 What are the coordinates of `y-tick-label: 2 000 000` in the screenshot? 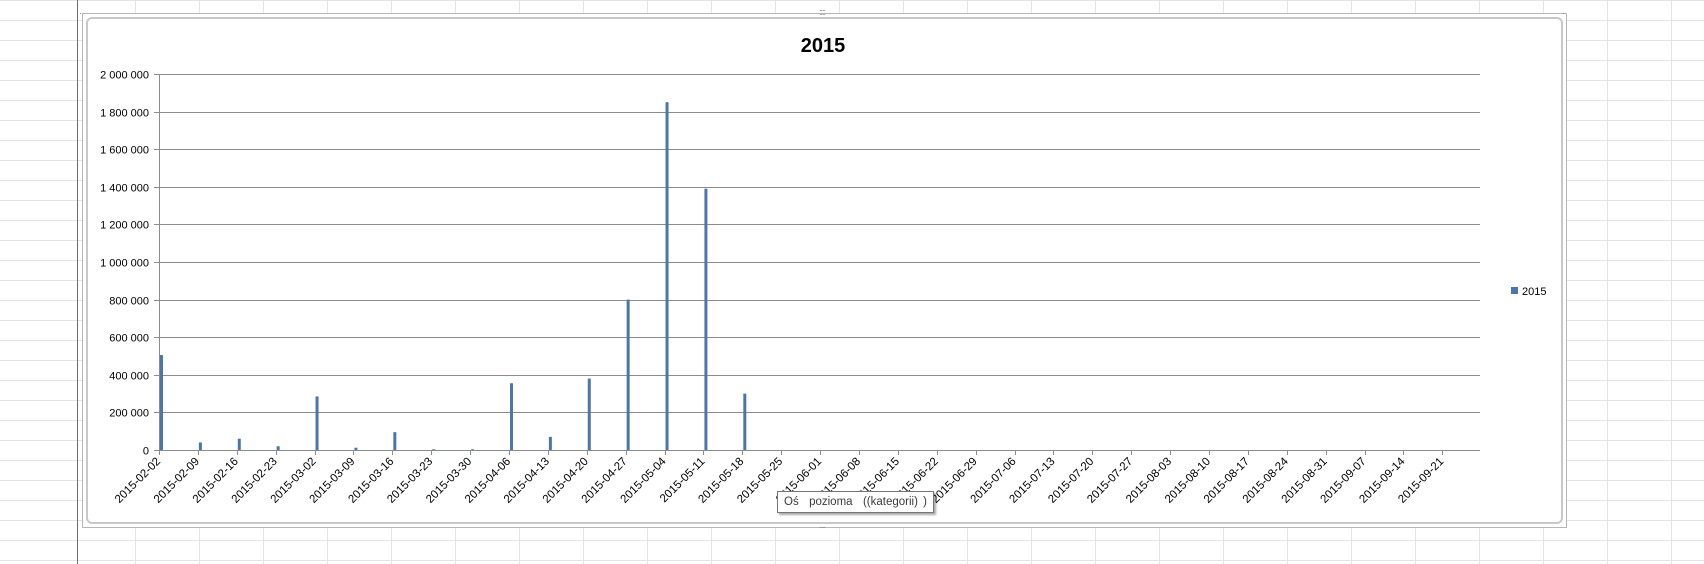 It's located at (124, 76).